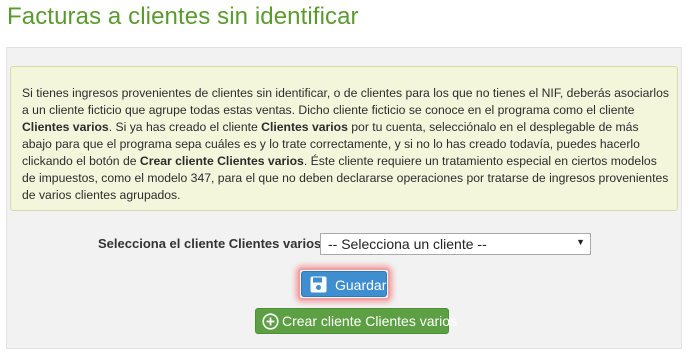 This screenshot has height=358, width=690. I want to click on plus-circle-icon, so click(270, 321).